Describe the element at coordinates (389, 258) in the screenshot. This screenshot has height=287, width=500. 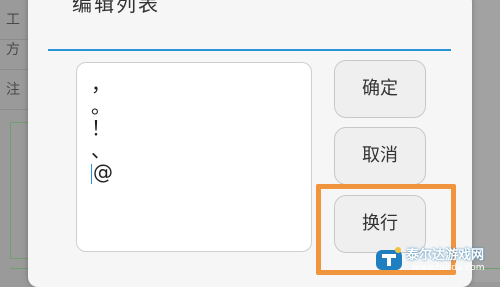
I see `watermark-logo` at that location.